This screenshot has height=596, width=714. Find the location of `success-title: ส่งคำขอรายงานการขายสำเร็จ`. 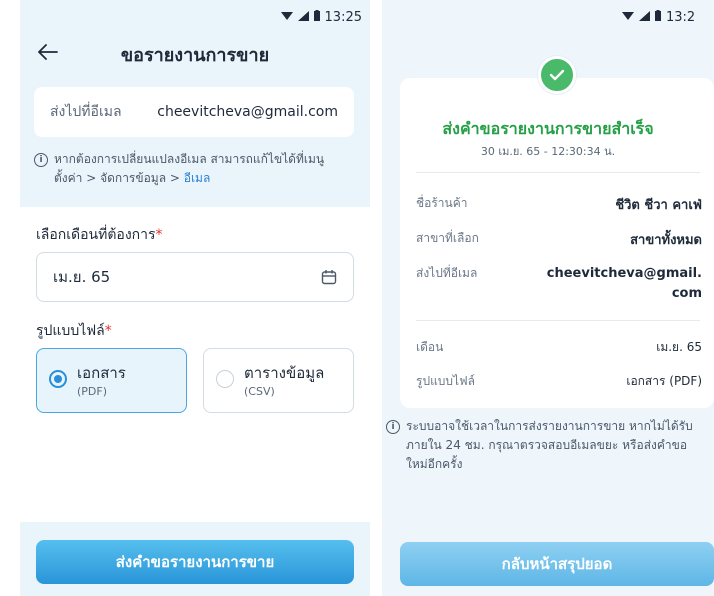

success-title: ส่งคำขอรายงานการขายสำเร็จ is located at coordinates (548, 128).